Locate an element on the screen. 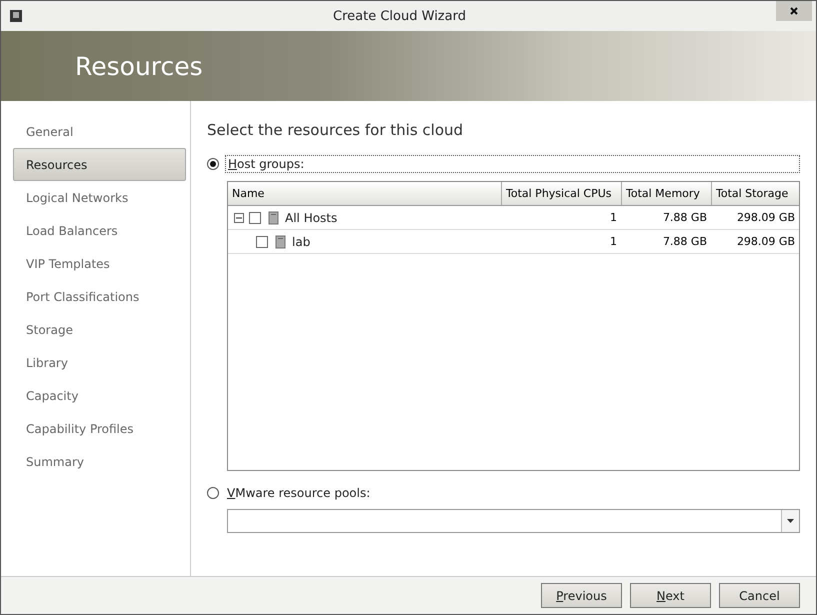 The width and height of the screenshot is (817, 615). column-header: Total Physical CPUs is located at coordinates (561, 193).